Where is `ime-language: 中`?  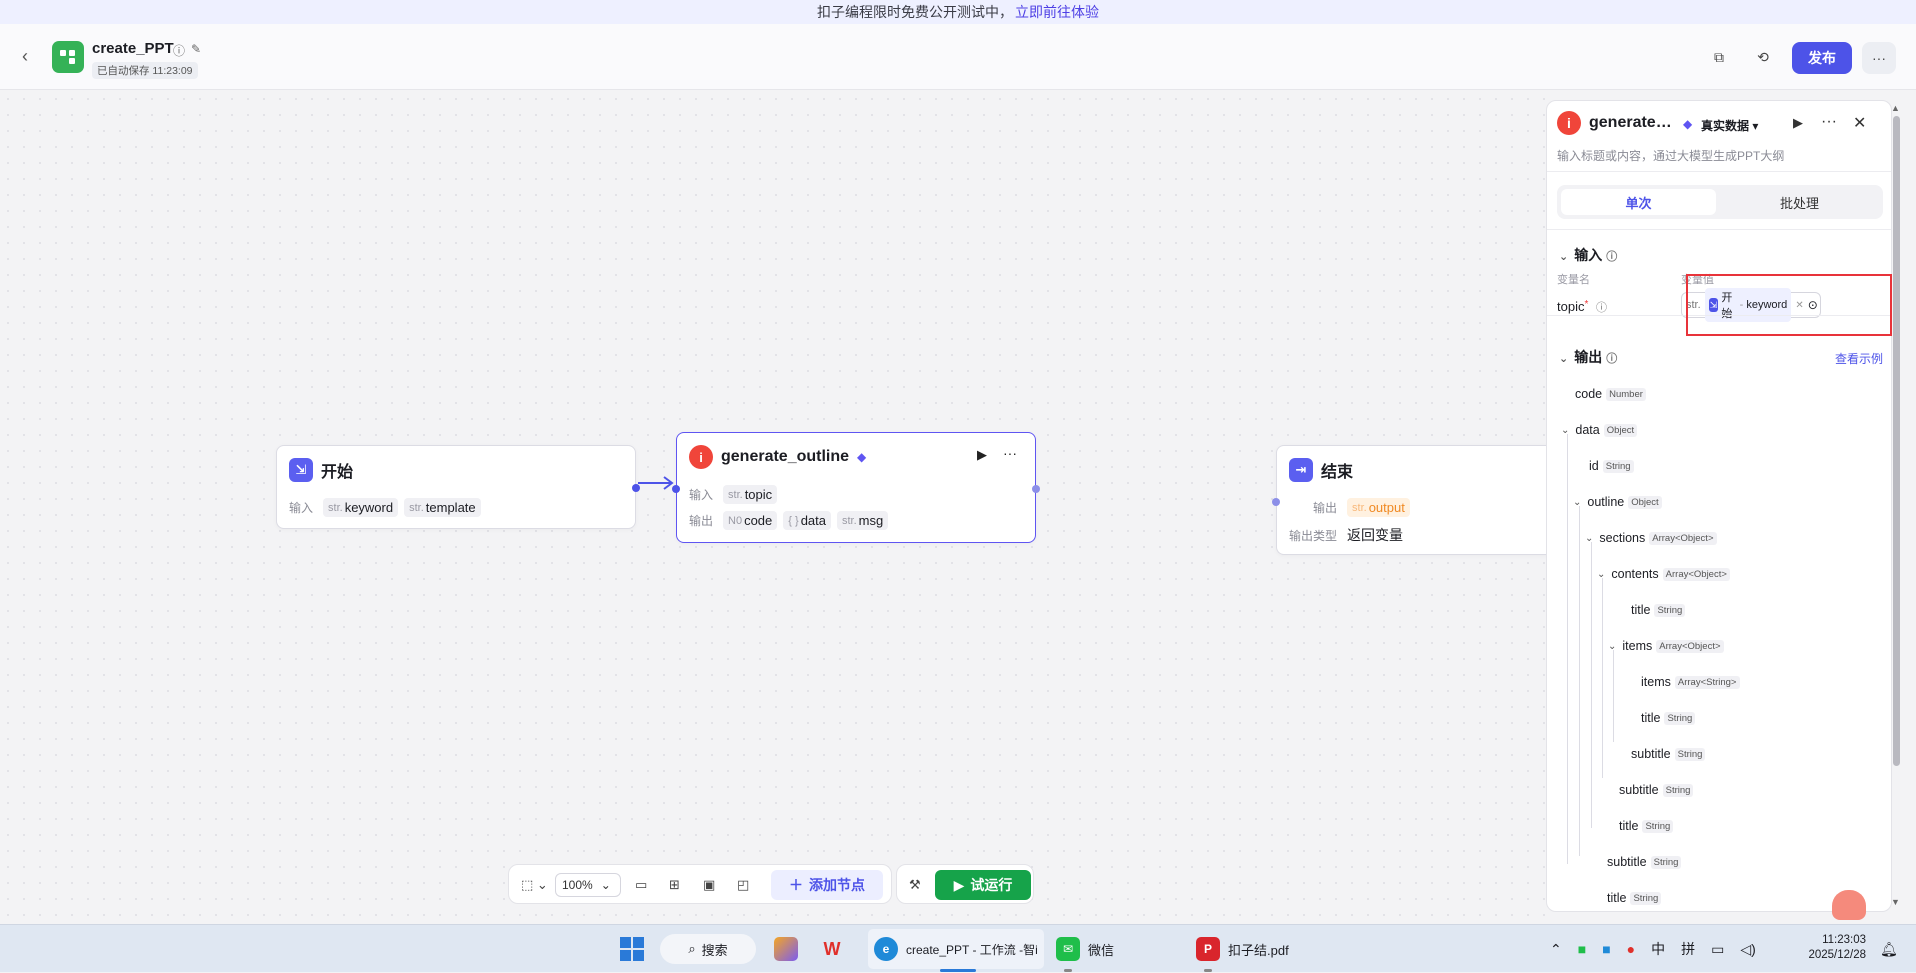
ime-language: 中 is located at coordinates (1658, 949).